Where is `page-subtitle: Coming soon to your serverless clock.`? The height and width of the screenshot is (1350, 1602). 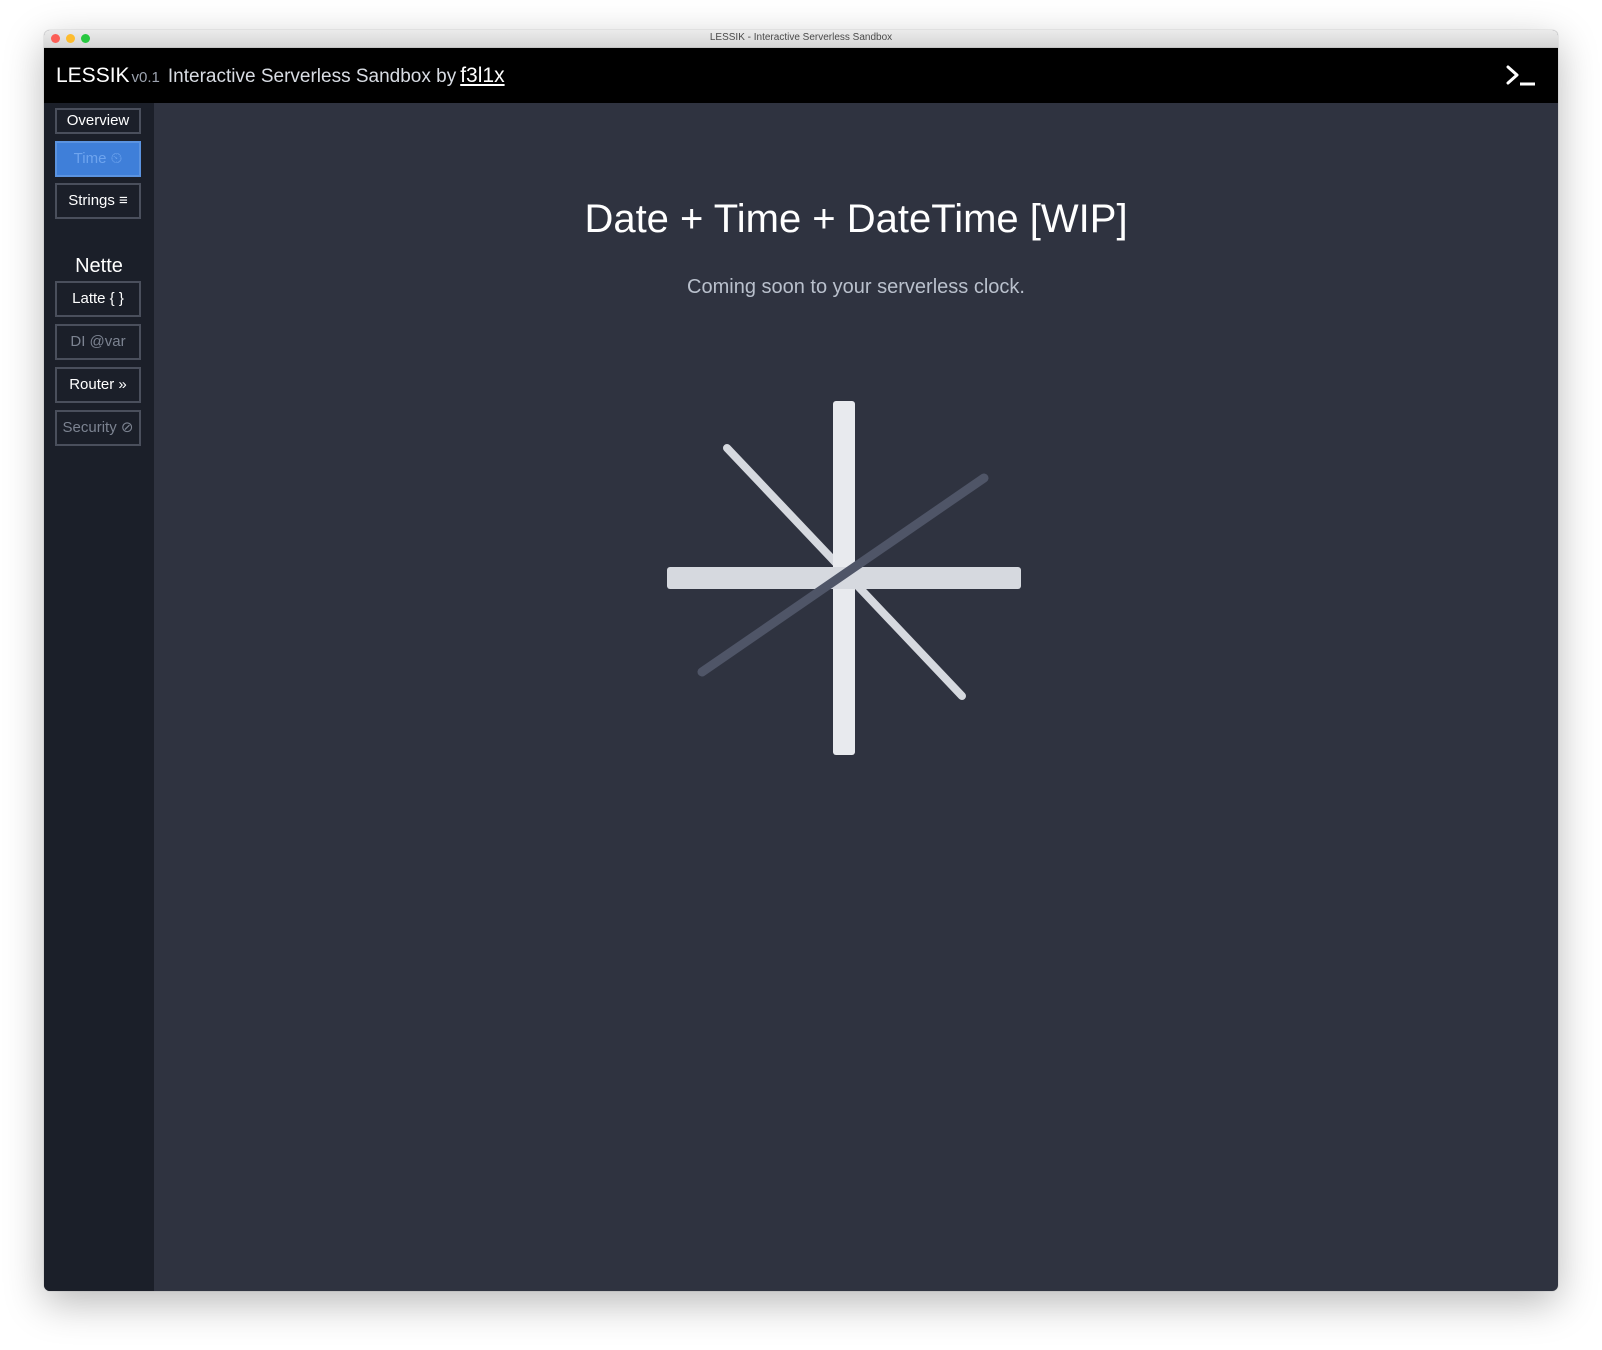
page-subtitle: Coming soon to your serverless clock. is located at coordinates (856, 287).